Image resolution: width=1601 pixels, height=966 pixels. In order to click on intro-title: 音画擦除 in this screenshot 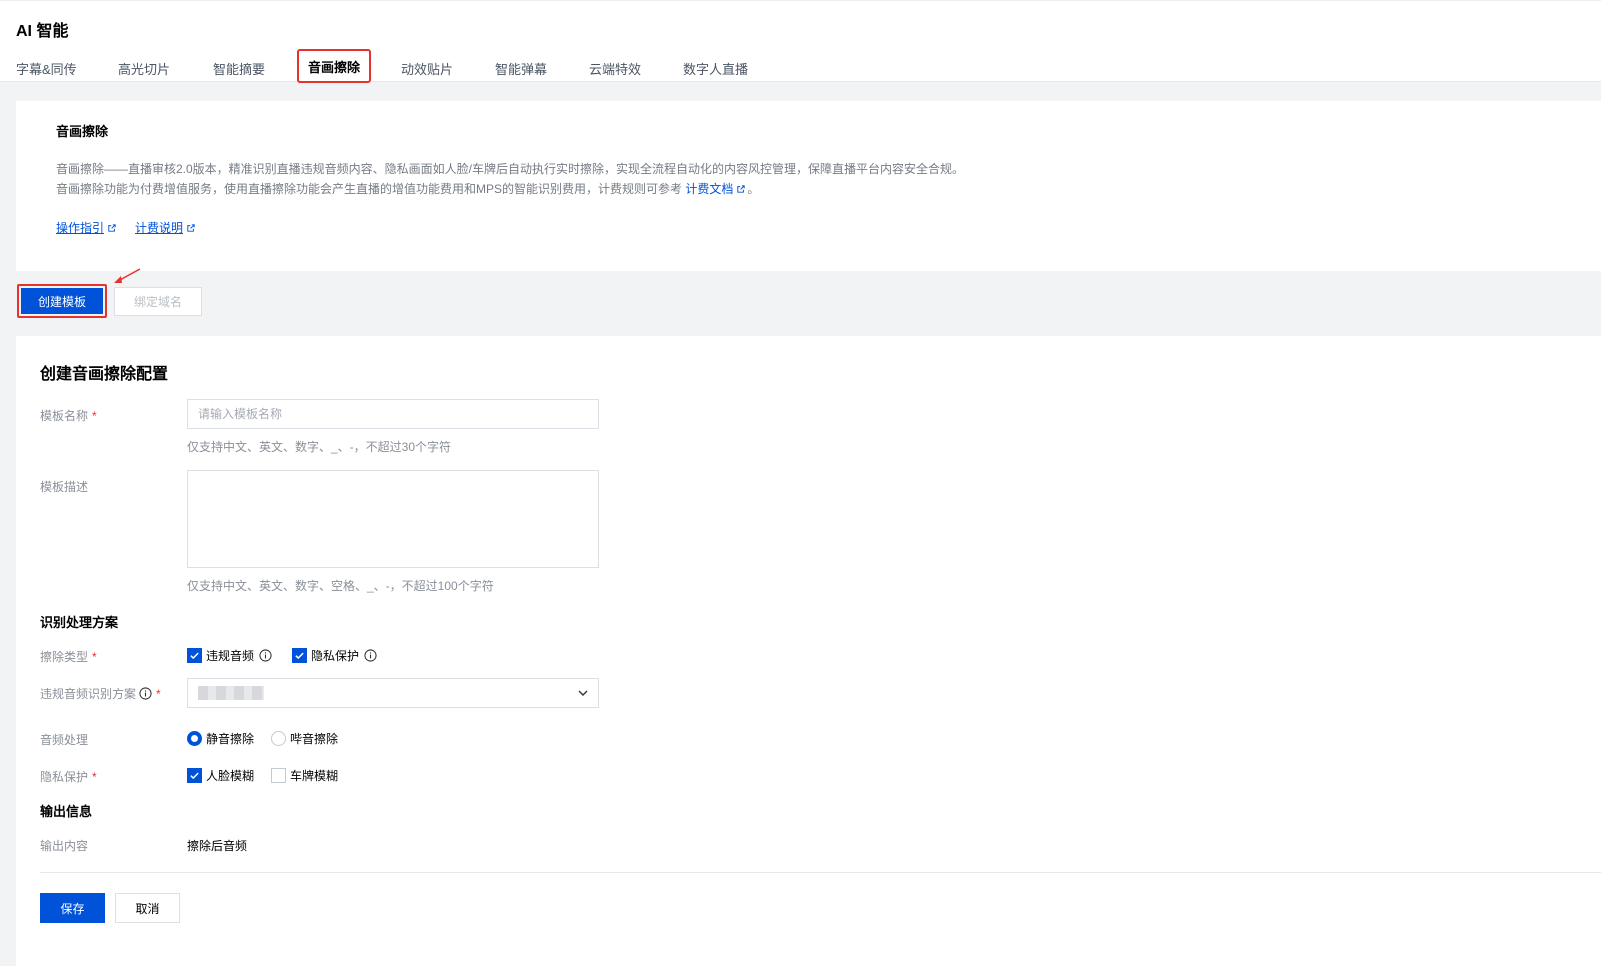, I will do `click(82, 131)`.